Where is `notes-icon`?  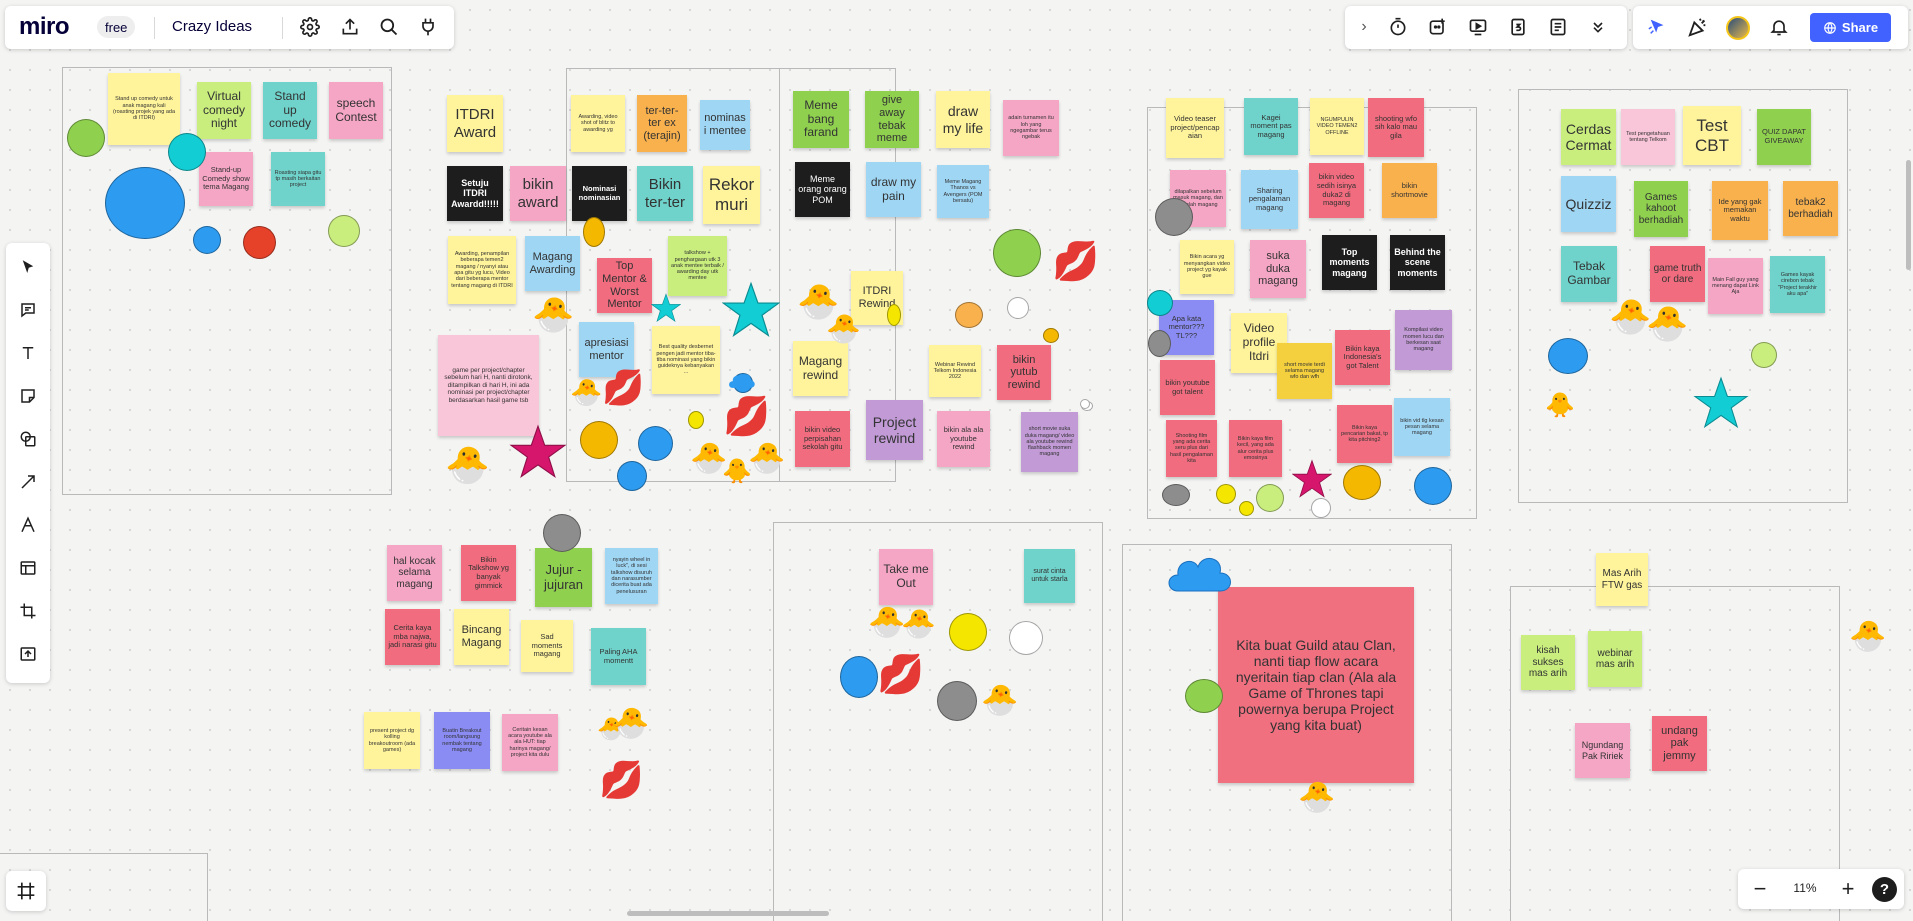 notes-icon is located at coordinates (1558, 27).